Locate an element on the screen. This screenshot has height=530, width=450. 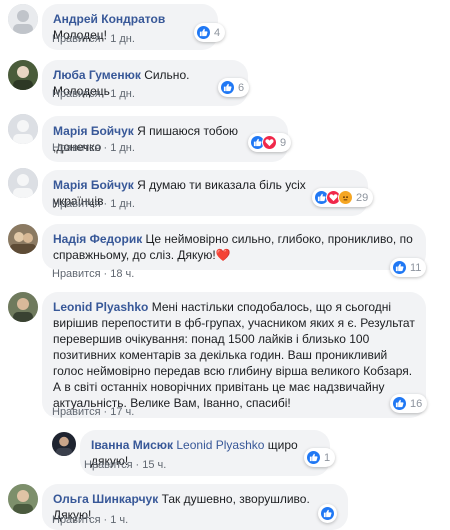
reaction-count: 11 is located at coordinates (416, 267).